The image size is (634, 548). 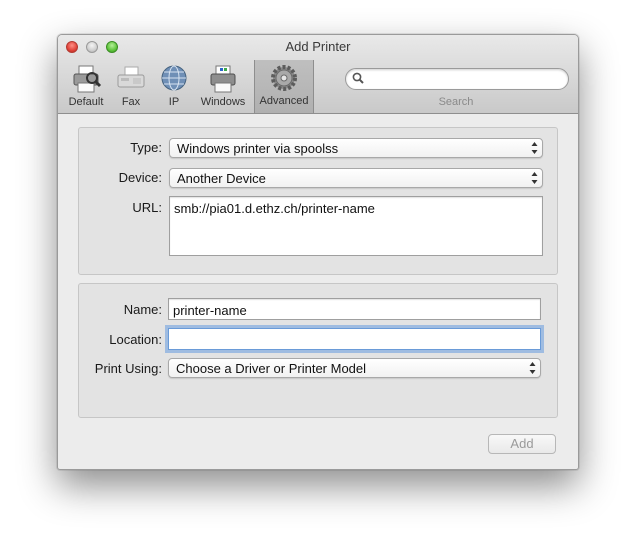 I want to click on globe-icon, so click(x=174, y=78).